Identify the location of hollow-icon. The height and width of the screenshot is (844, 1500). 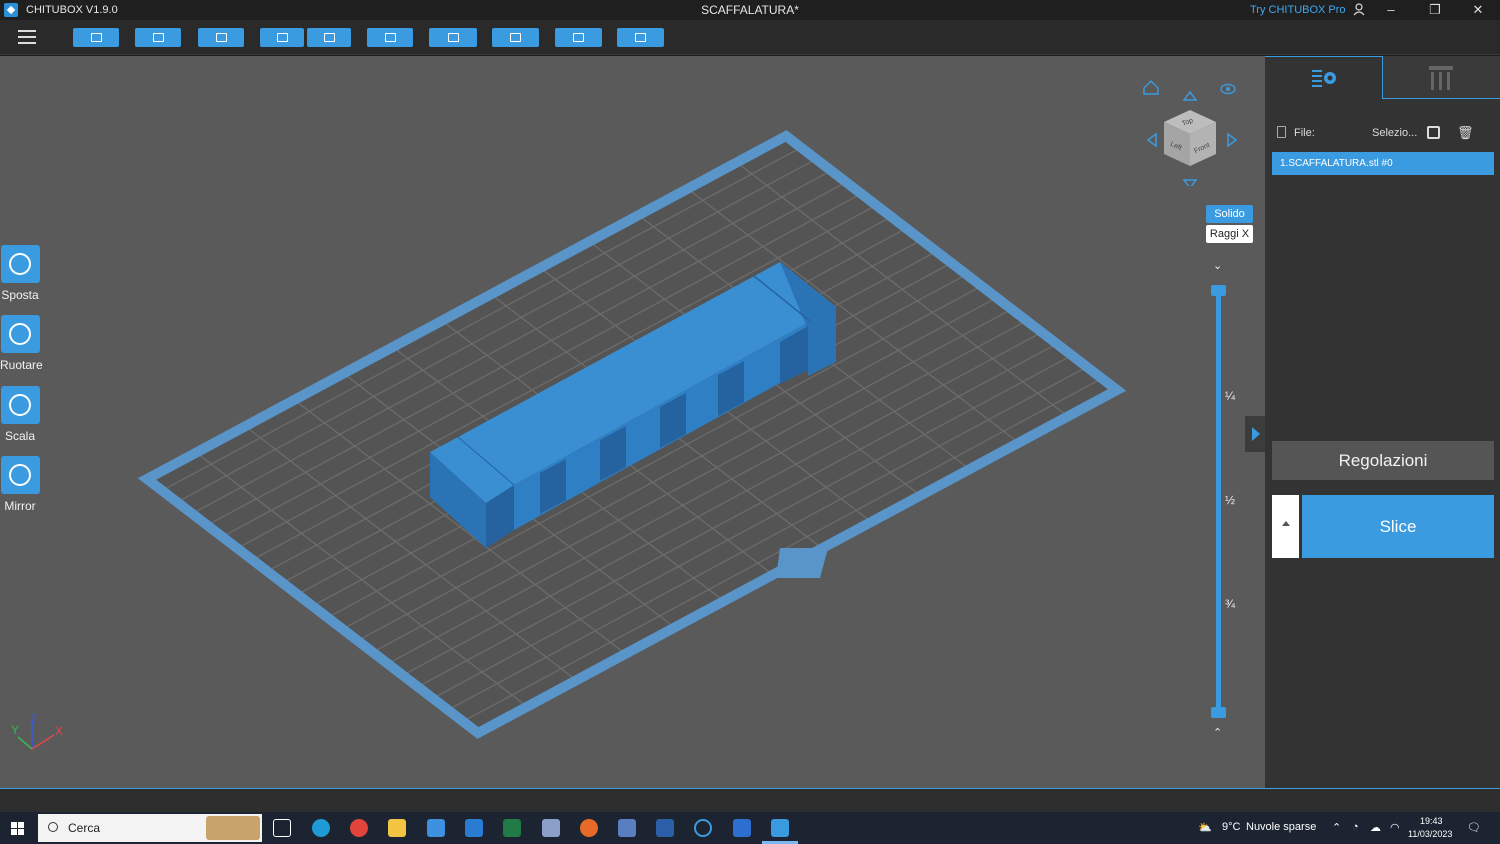
(515, 37).